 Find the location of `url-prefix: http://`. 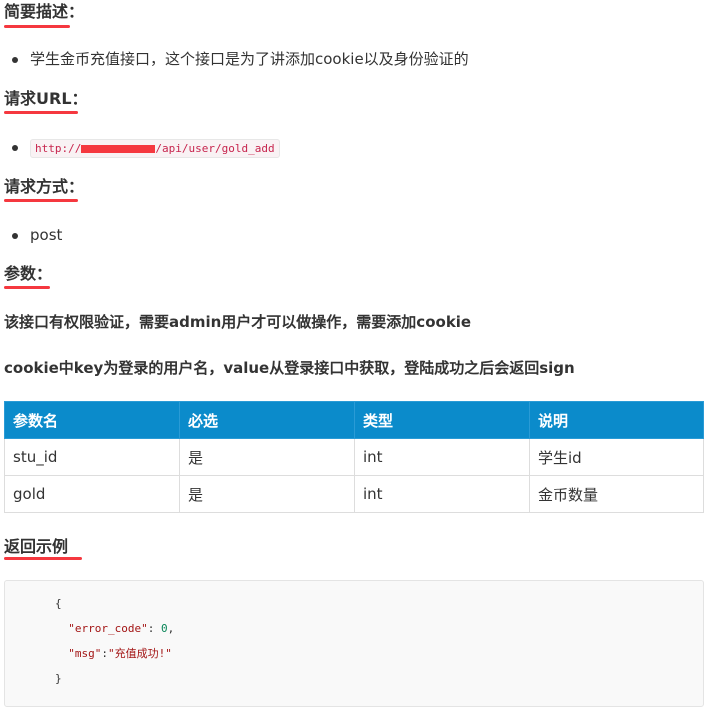

url-prefix: http:// is located at coordinates (58, 148).